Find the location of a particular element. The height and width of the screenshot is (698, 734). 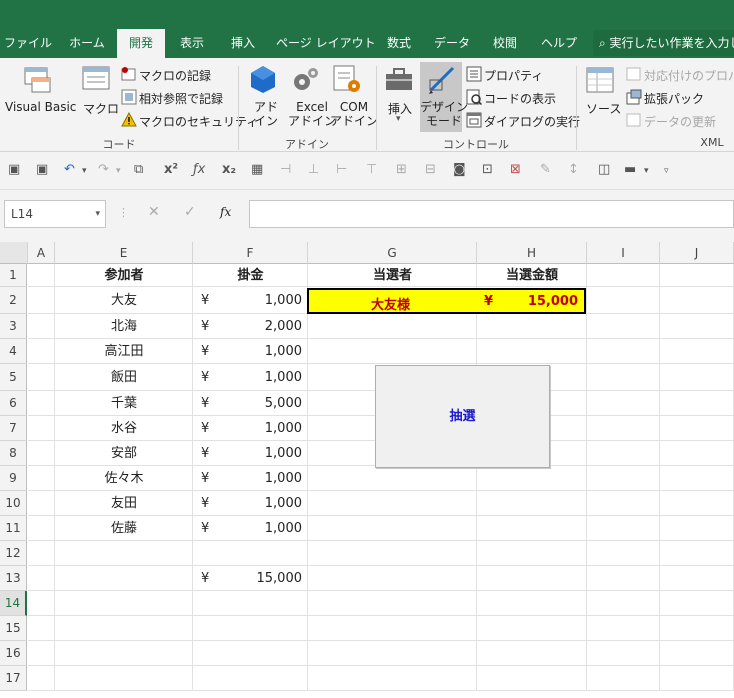

undo-icon: ↶ is located at coordinates (69, 169).